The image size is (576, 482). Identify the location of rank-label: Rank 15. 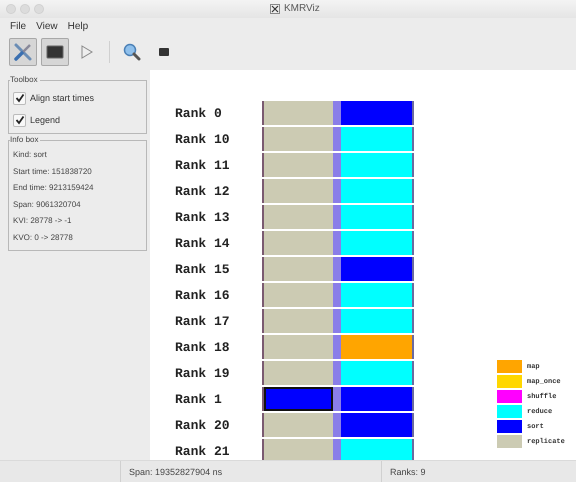
(203, 269).